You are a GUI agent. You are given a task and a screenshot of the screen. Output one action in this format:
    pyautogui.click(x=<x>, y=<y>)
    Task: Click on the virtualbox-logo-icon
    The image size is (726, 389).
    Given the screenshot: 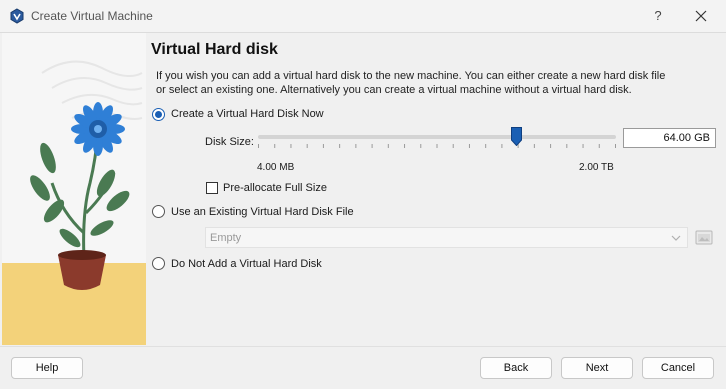 What is the action you would take?
    pyautogui.click(x=17, y=16)
    